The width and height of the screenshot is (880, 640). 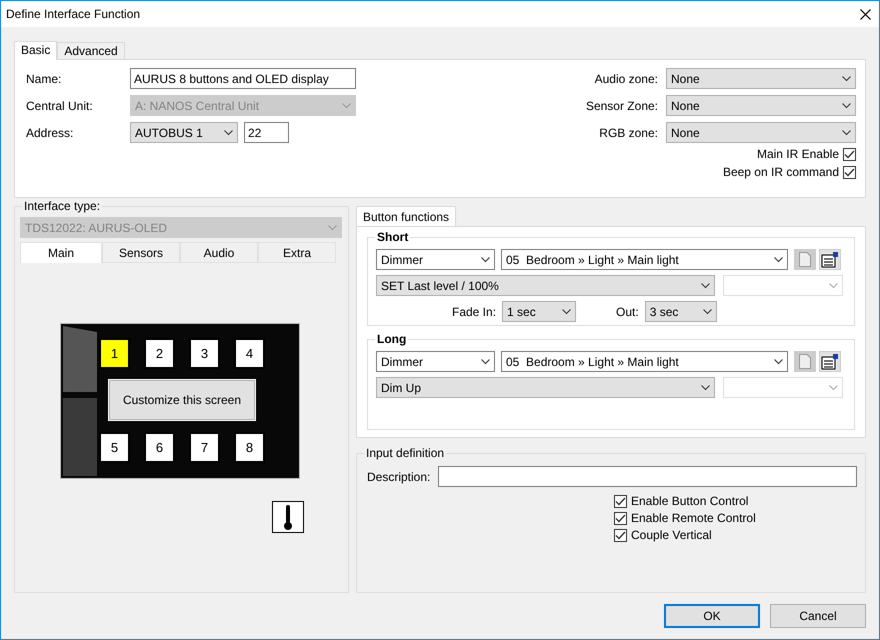 I want to click on dialog-button: OK, so click(x=712, y=616).